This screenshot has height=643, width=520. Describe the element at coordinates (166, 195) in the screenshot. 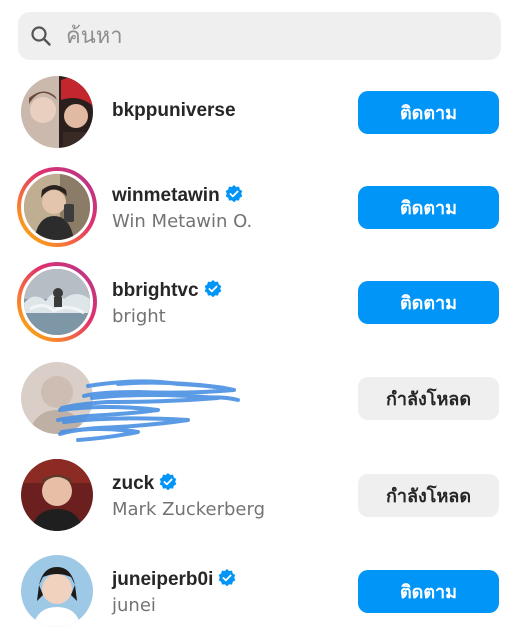

I see `username: winmetawin` at that location.